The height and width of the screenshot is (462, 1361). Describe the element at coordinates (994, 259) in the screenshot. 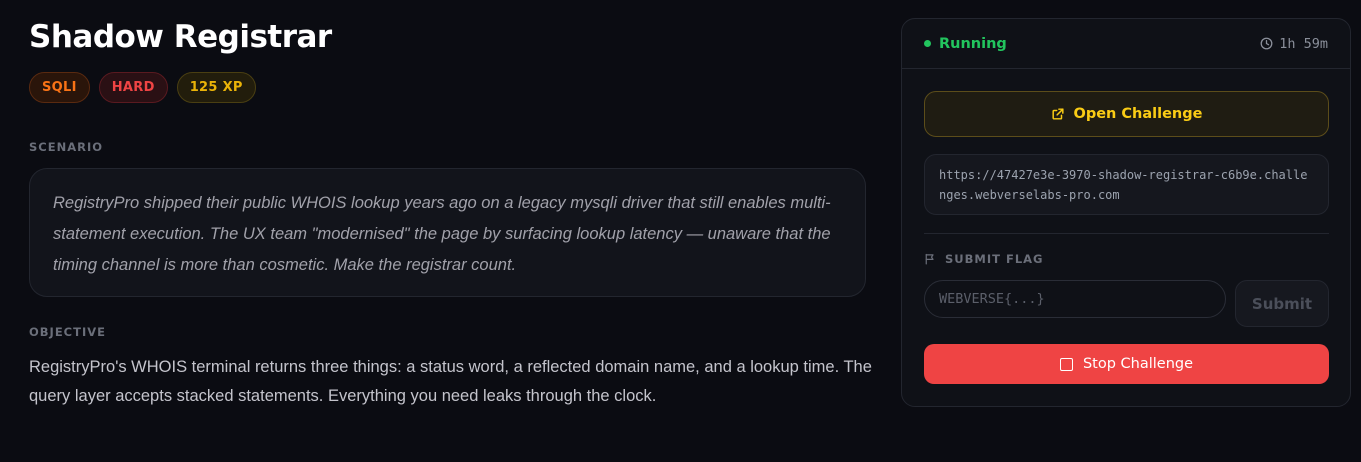

I see `submit-flag-label: SUBMIT FLAG` at that location.